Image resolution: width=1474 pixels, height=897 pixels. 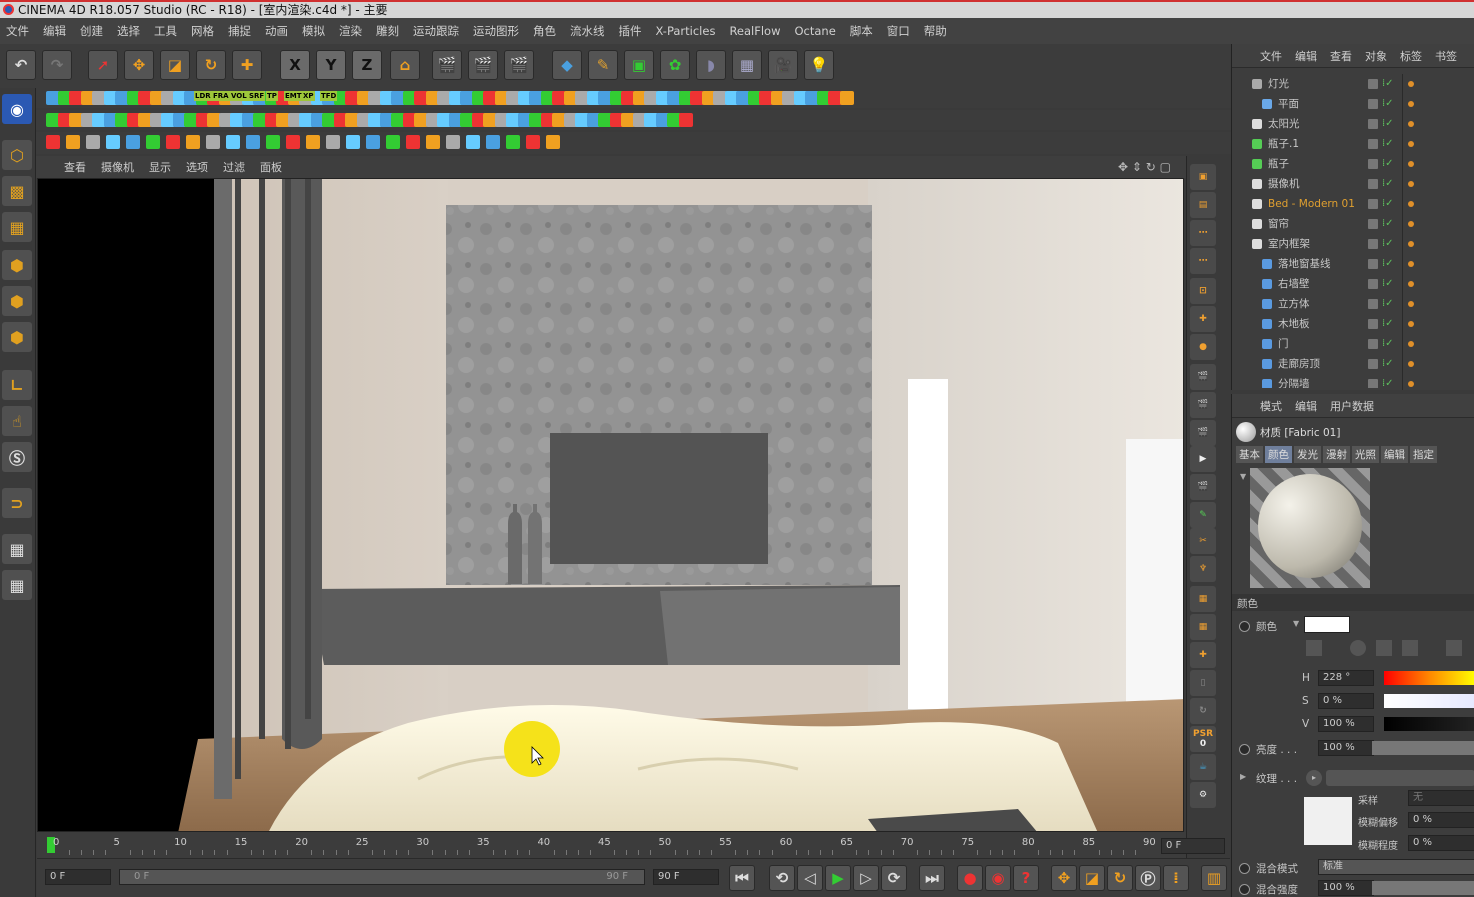 I want to click on paint-button: ✚, so click(x=1203, y=655).